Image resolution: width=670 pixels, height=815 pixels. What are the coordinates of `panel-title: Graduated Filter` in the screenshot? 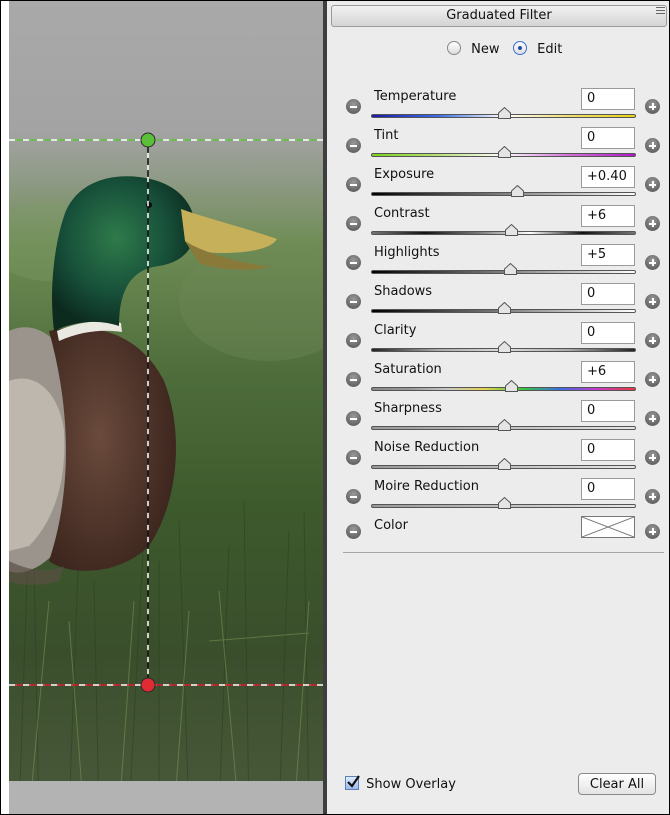 It's located at (499, 16).